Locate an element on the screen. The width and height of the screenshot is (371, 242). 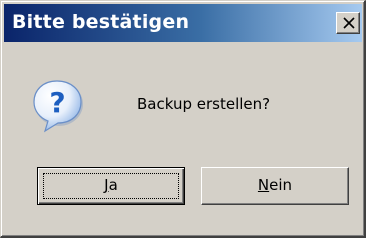
no-button: Nein is located at coordinates (275, 186).